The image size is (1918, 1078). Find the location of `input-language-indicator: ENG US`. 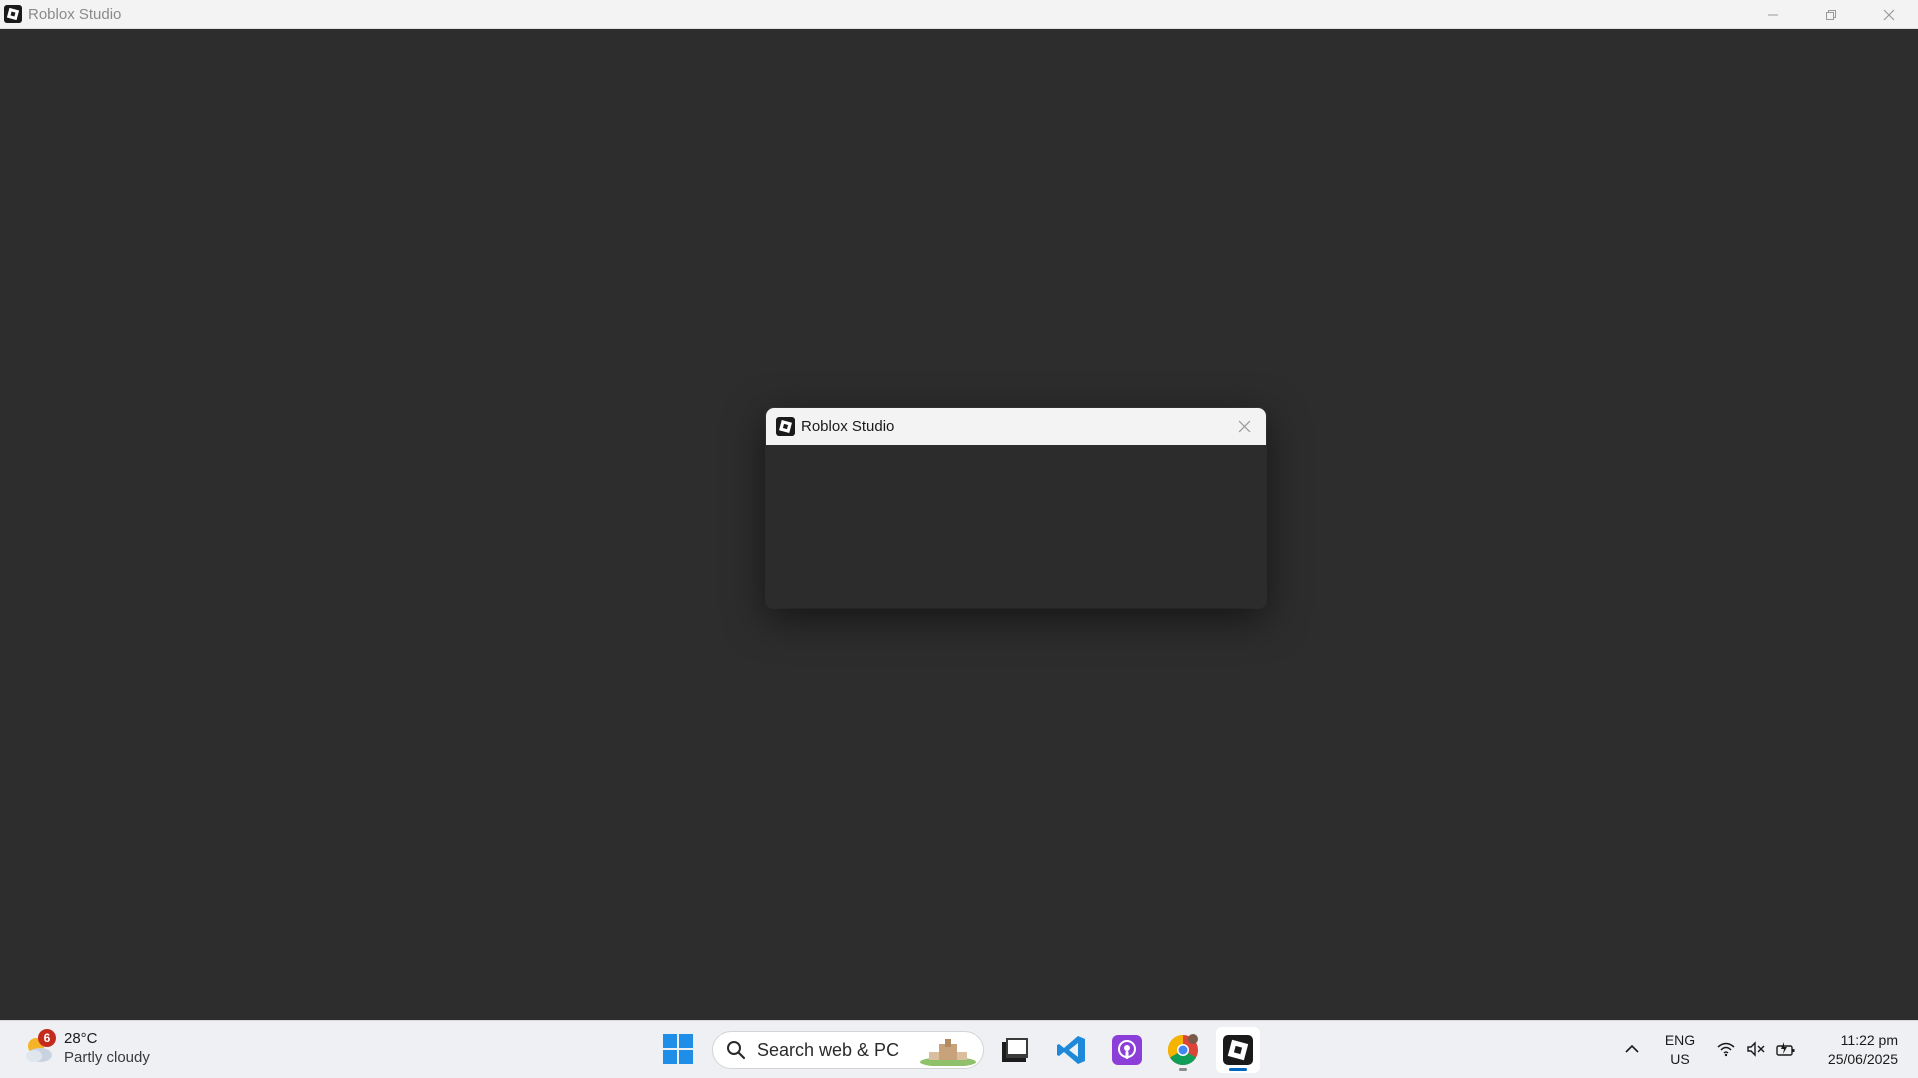

input-language-indicator: ENG US is located at coordinates (1680, 1050).